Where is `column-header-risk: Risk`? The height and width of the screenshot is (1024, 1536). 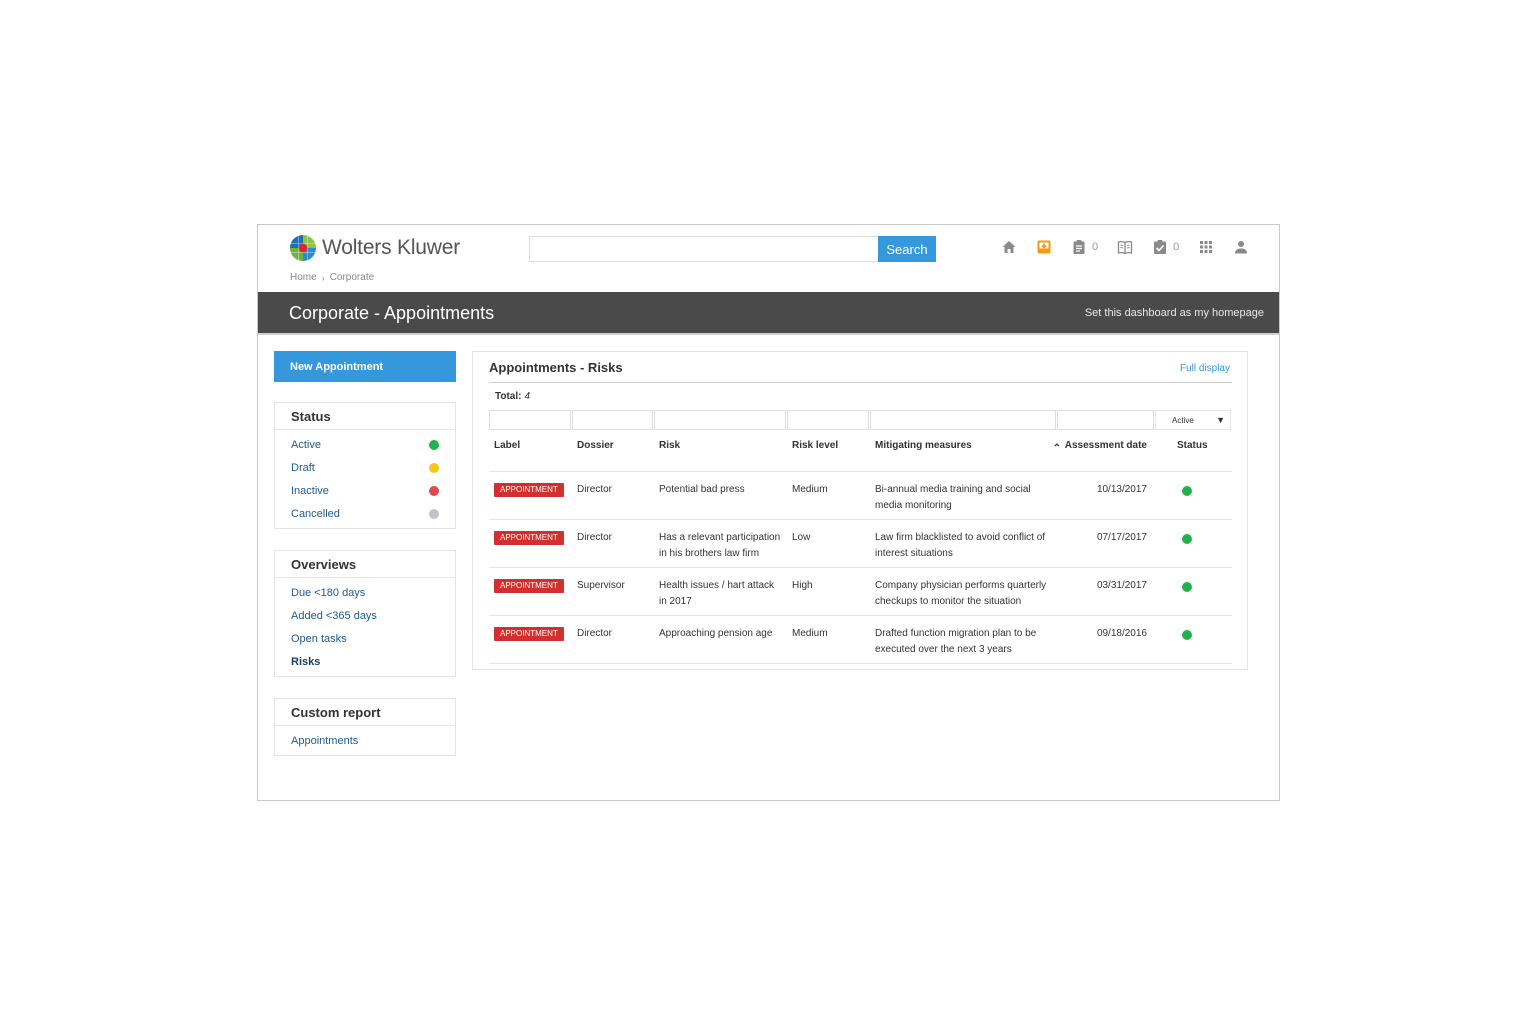
column-header-risk: Risk is located at coordinates (720, 451).